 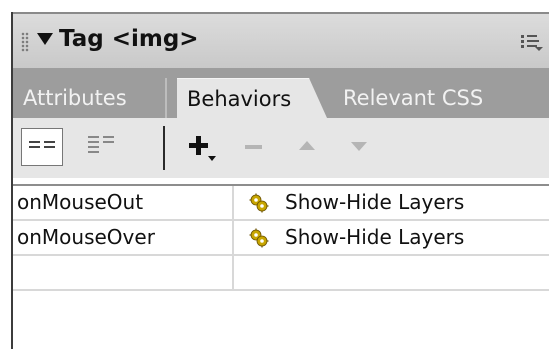 I want to click on show-all-events-button, so click(x=102, y=147).